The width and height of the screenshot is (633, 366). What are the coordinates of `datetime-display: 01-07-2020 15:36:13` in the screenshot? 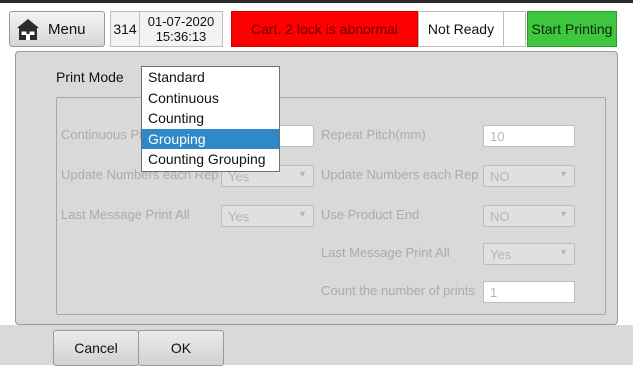 It's located at (181, 29).